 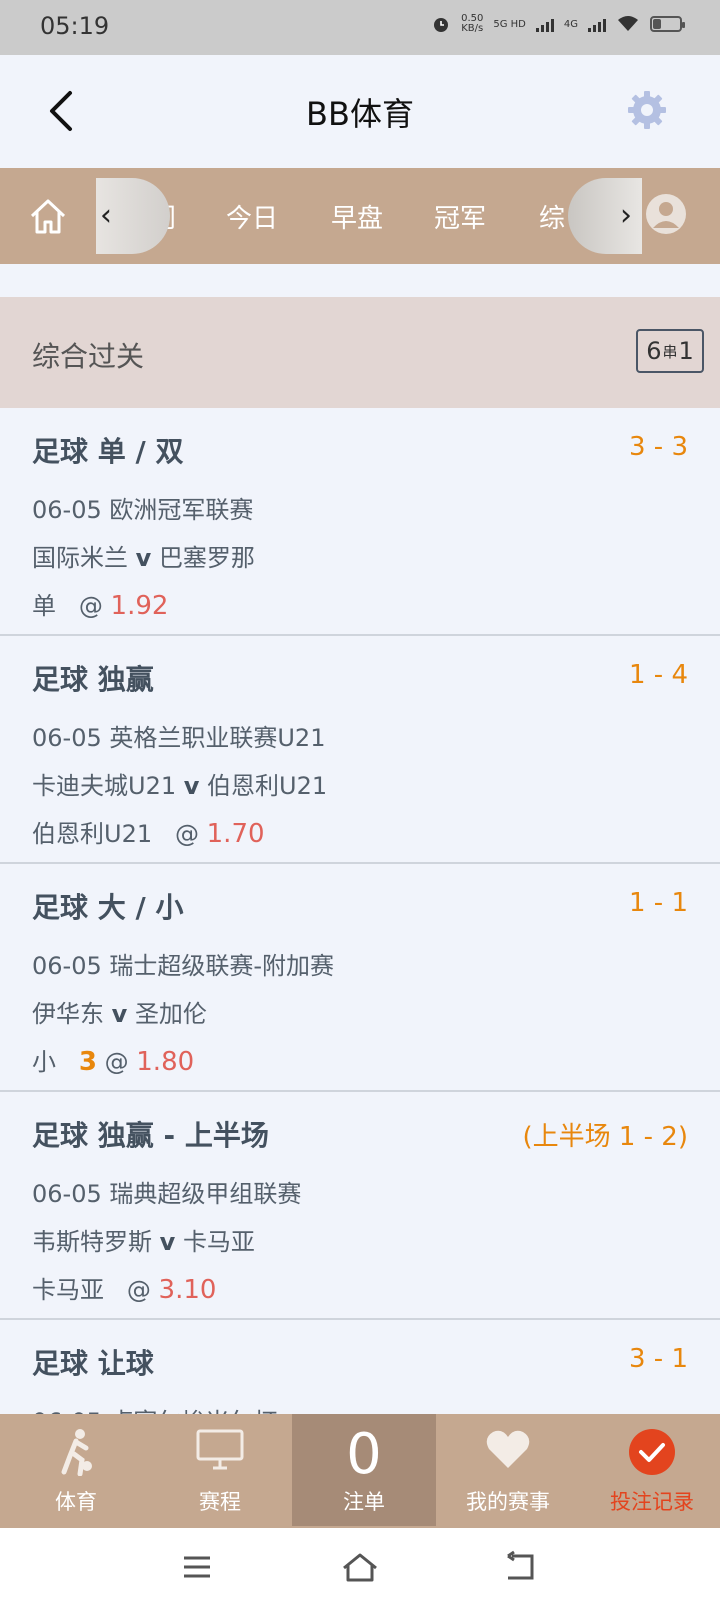 What do you see at coordinates (667, 24) in the screenshot?
I see `battery-icon` at bounding box center [667, 24].